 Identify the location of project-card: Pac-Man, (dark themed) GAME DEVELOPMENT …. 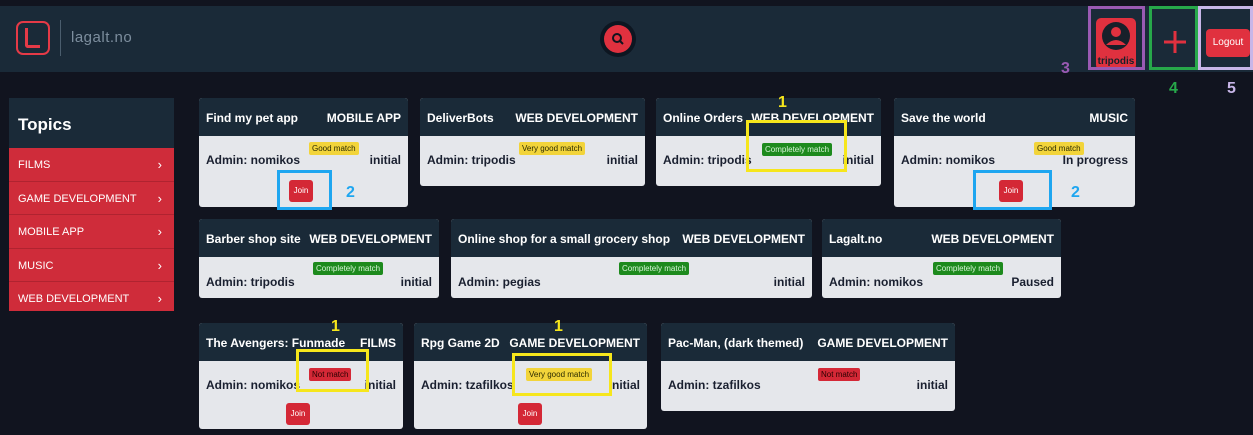
(808, 367).